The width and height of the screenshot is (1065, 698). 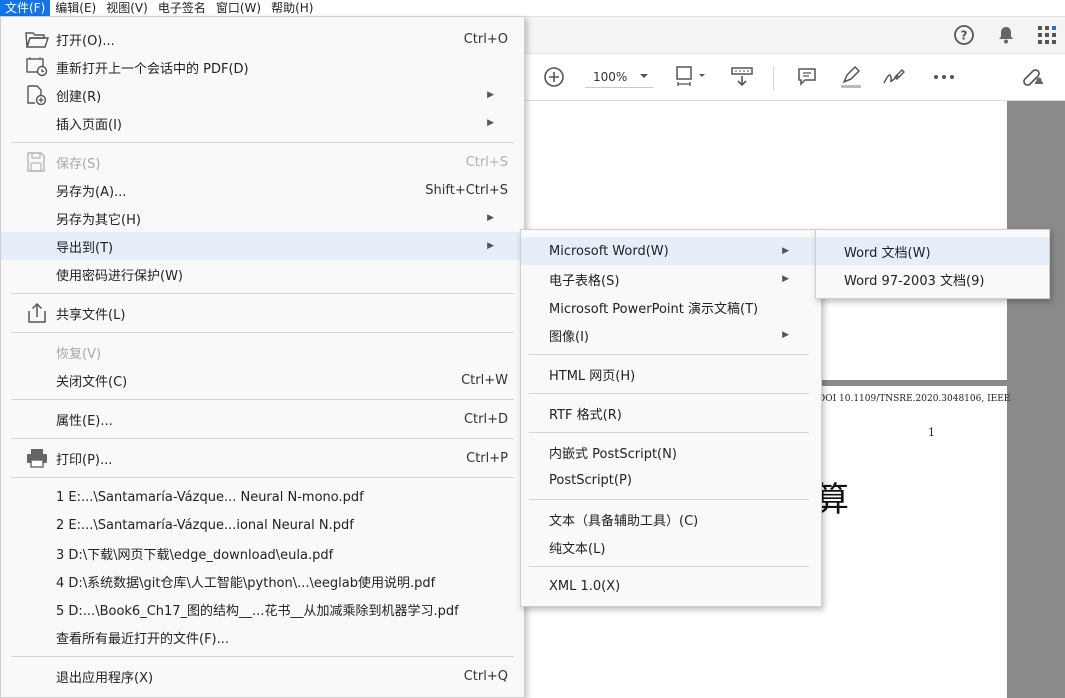 I want to click on shortcut-label: Ctrl+P, so click(x=487, y=458).